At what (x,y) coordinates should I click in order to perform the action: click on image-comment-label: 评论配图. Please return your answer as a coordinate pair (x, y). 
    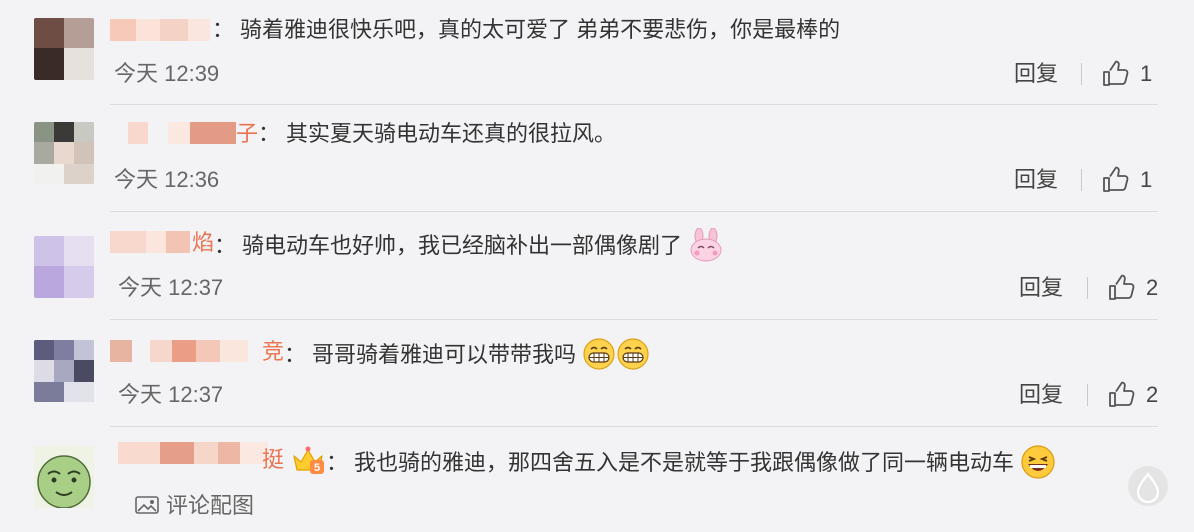
    Looking at the image, I should click on (210, 505).